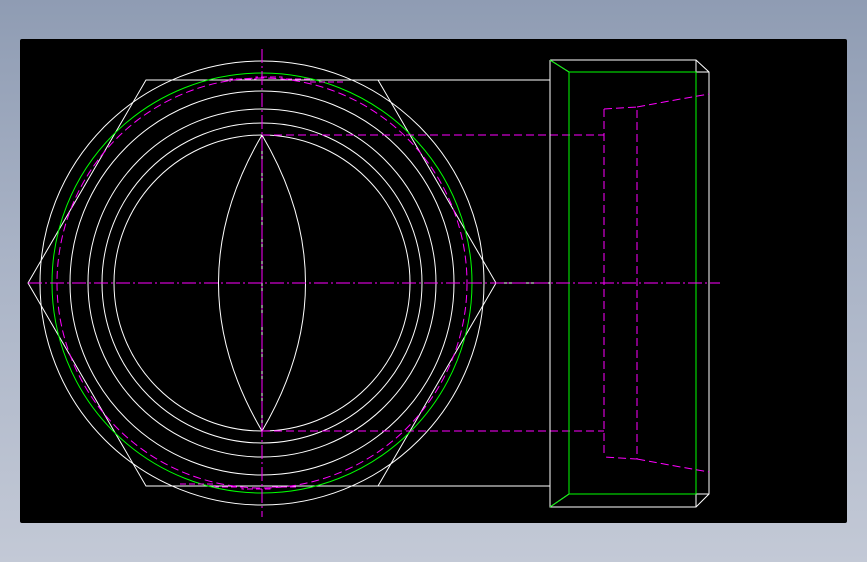 The height and width of the screenshot is (562, 867). I want to click on side-thread-top, so click(559, 66).